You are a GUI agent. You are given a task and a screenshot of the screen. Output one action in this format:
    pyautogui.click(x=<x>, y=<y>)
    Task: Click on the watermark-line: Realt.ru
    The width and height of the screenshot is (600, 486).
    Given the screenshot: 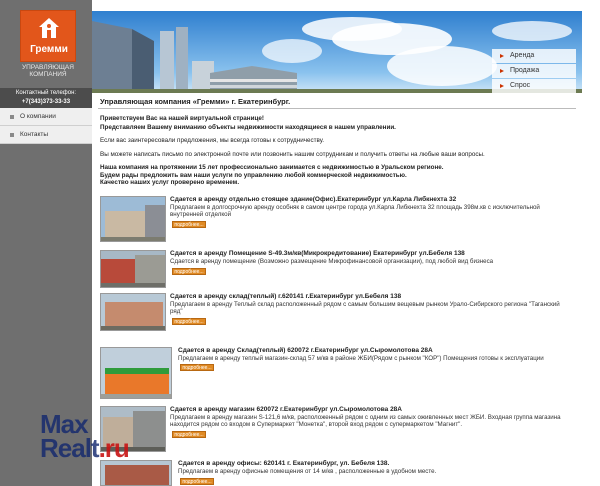 What is the action you would take?
    pyautogui.click(x=85, y=448)
    